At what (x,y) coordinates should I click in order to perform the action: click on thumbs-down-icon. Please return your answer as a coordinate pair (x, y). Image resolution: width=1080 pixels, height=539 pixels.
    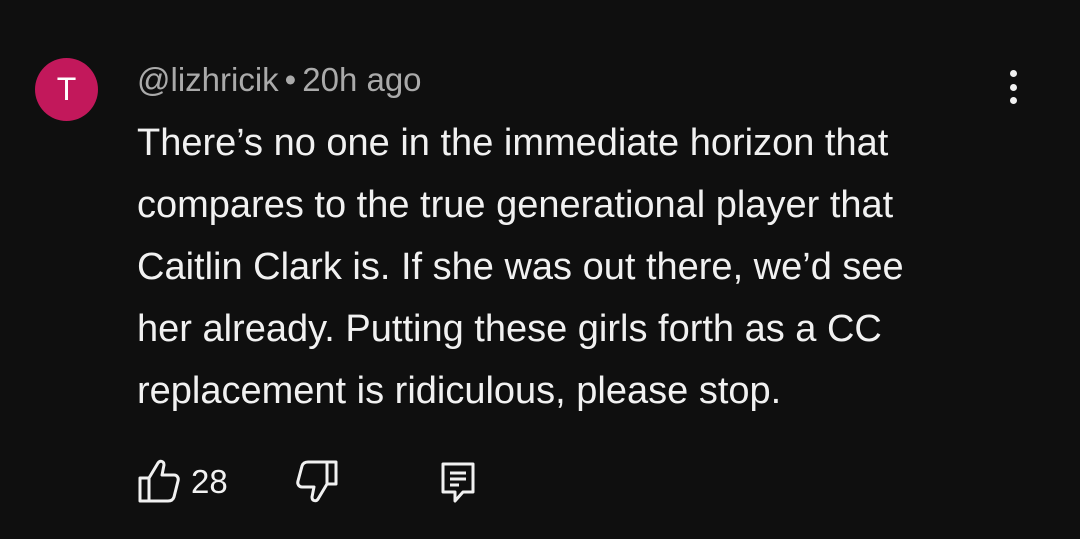
    Looking at the image, I should click on (317, 481).